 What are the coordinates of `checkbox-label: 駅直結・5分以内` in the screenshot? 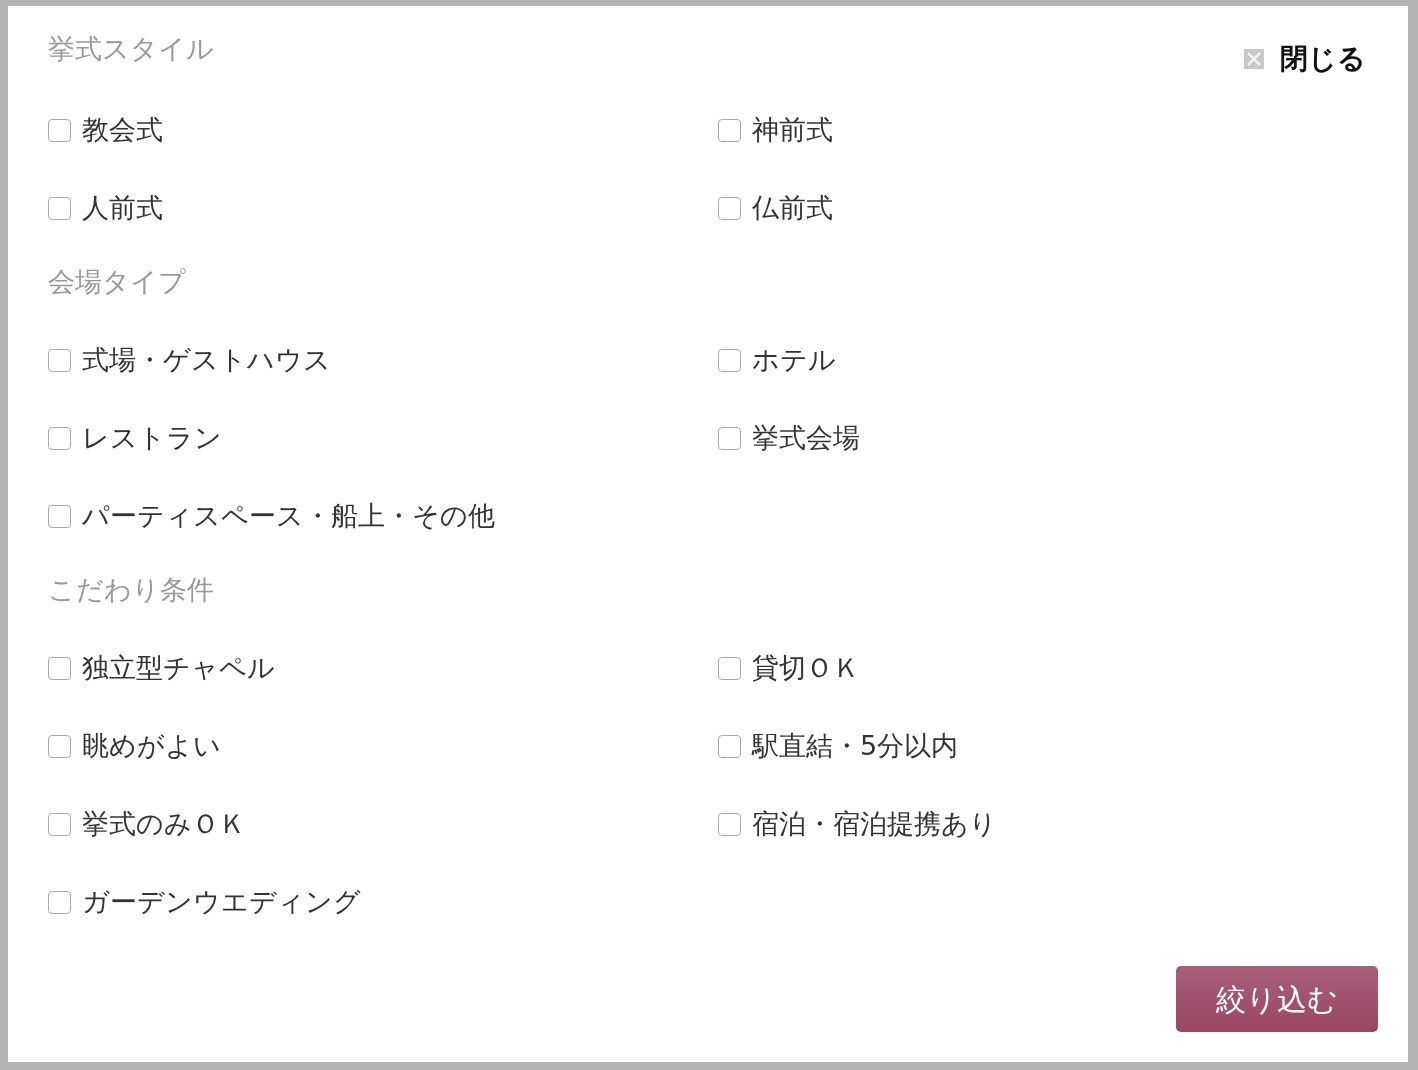 It's located at (855, 746).